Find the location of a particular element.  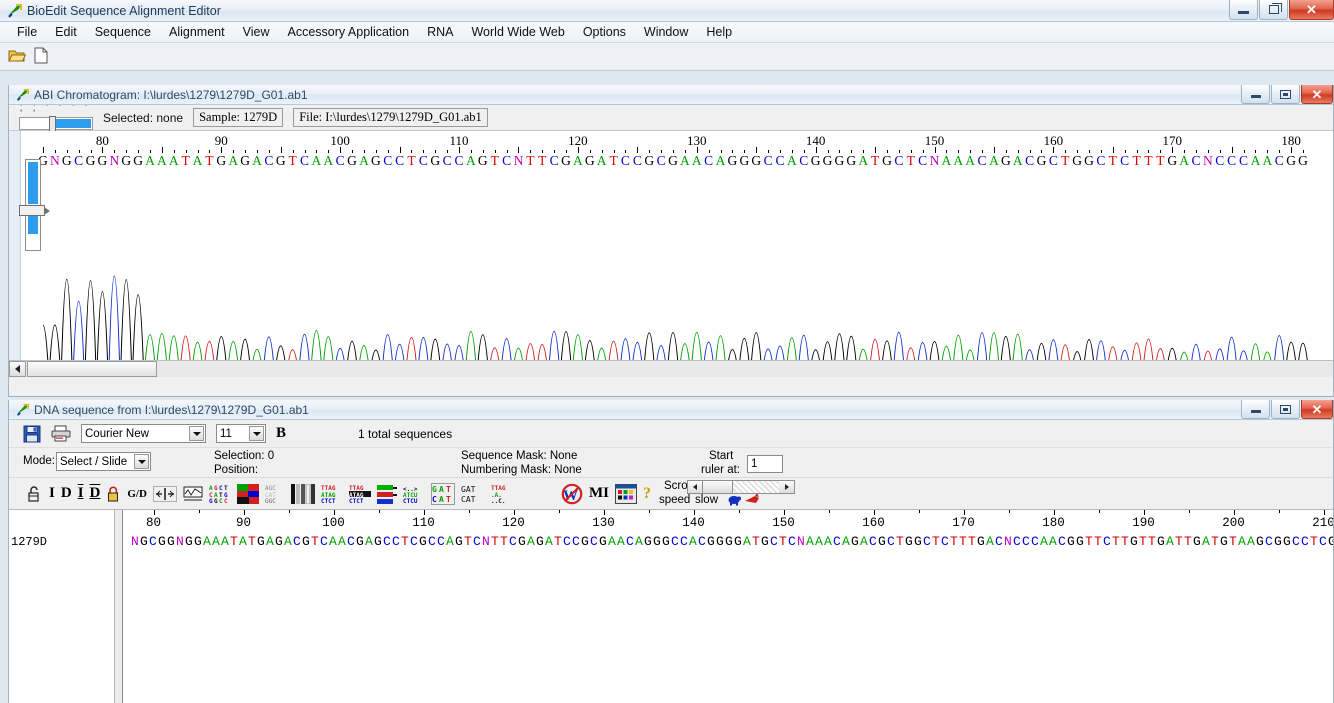

chromatogram-close-button: ✕ is located at coordinates (1317, 94).